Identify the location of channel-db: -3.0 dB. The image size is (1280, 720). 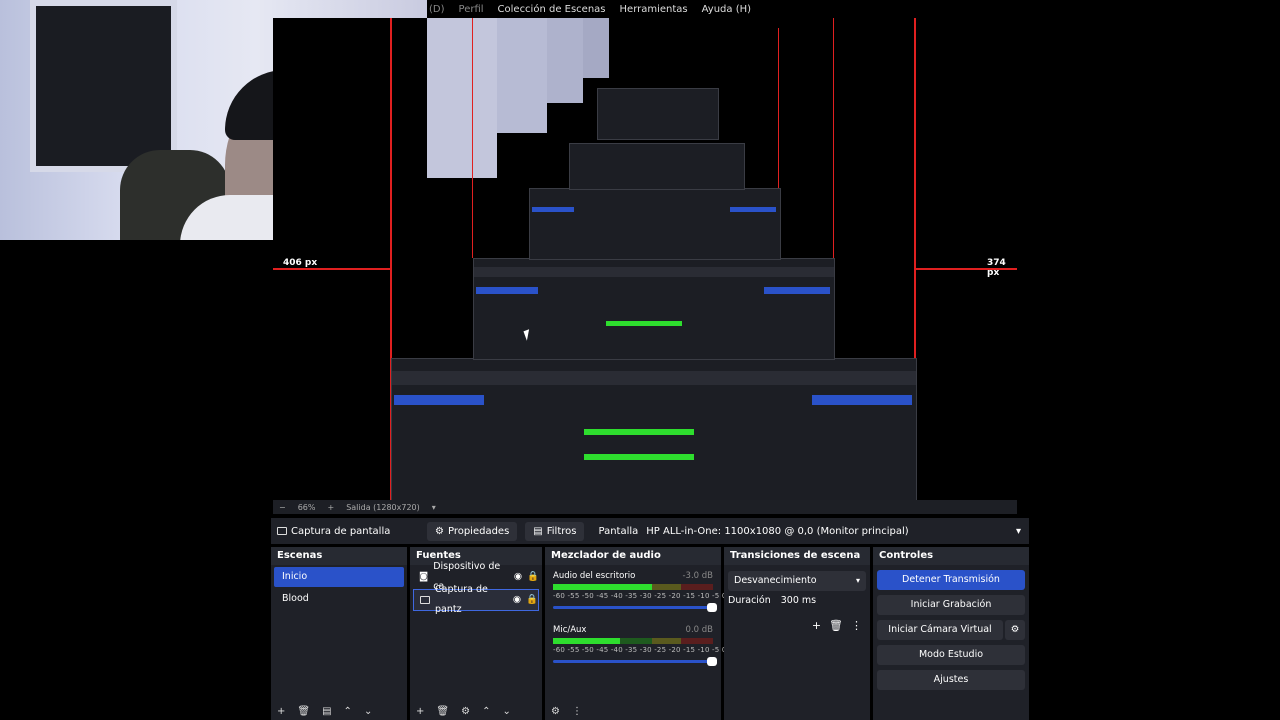
(697, 576).